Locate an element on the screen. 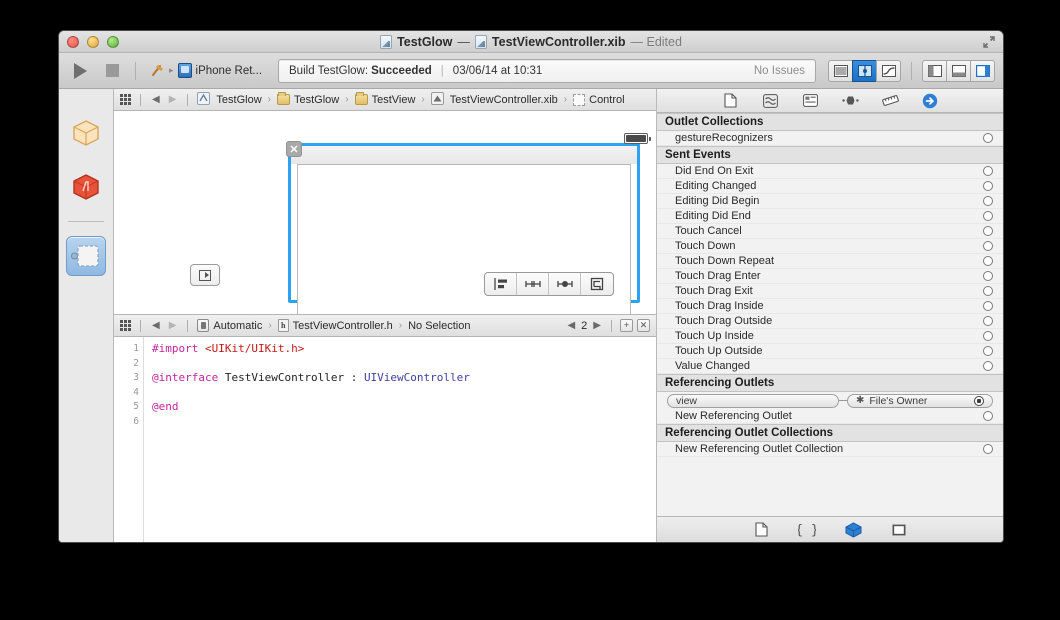  connection-row: Touch Up Outside is located at coordinates (830, 351).